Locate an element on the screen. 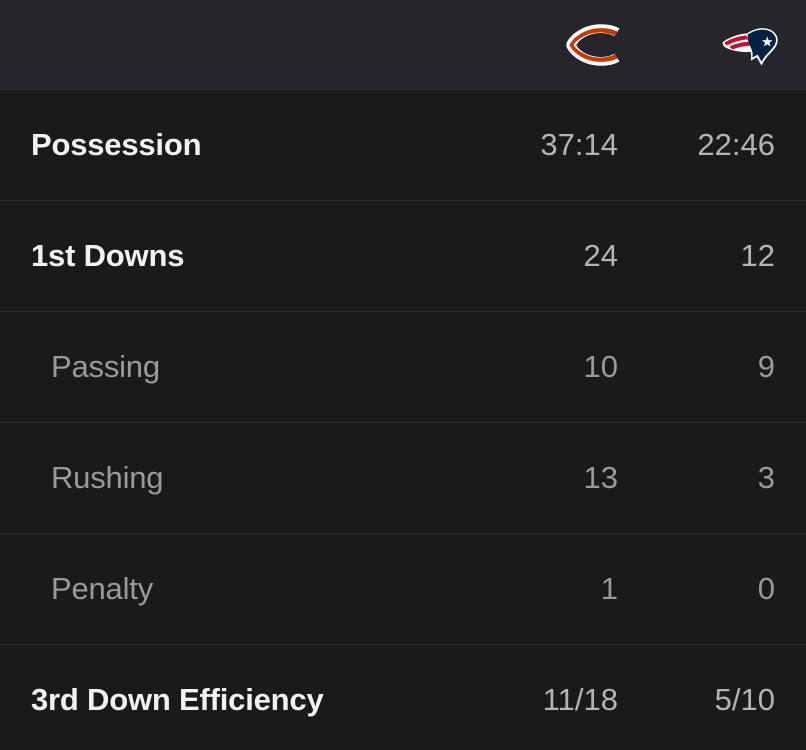 The width and height of the screenshot is (806, 750). stat-value-away: 9 is located at coordinates (766, 366).